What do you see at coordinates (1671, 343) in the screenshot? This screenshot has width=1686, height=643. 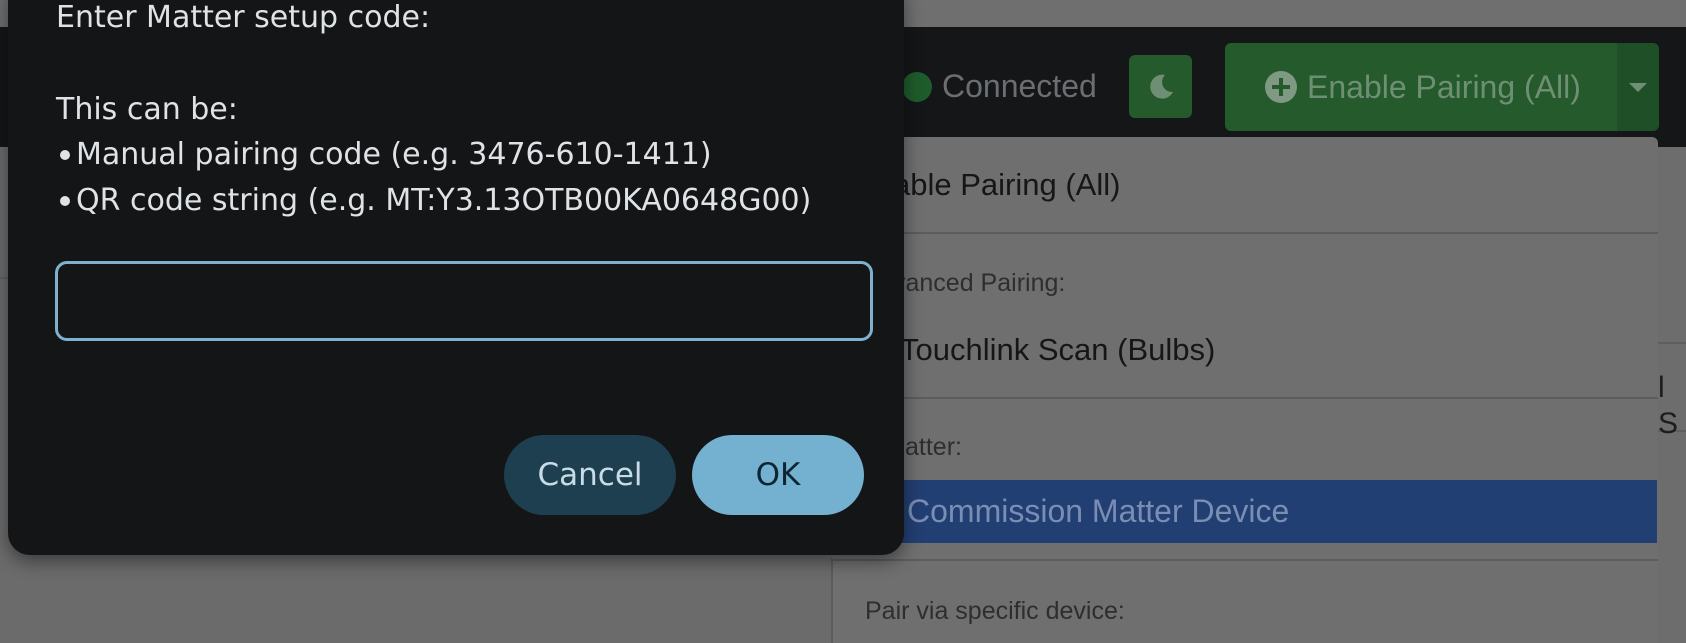 I see `right-panel-divider` at bounding box center [1671, 343].